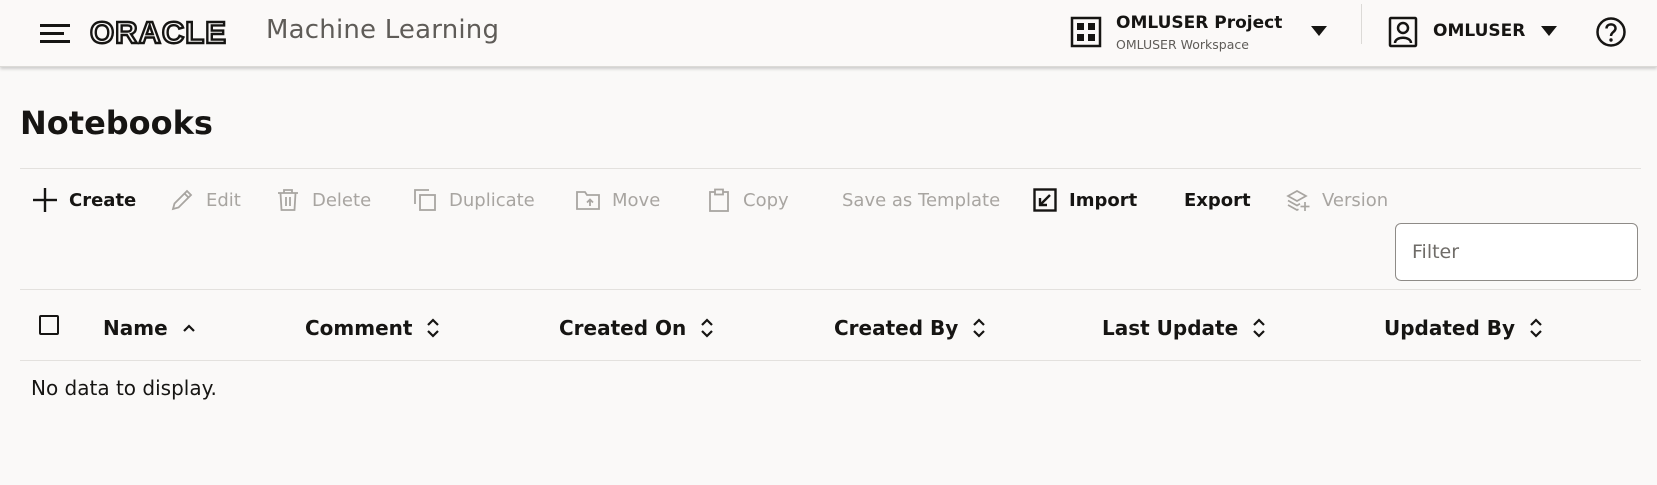 This screenshot has height=485, width=1657. I want to click on help-icon, so click(1611, 32).